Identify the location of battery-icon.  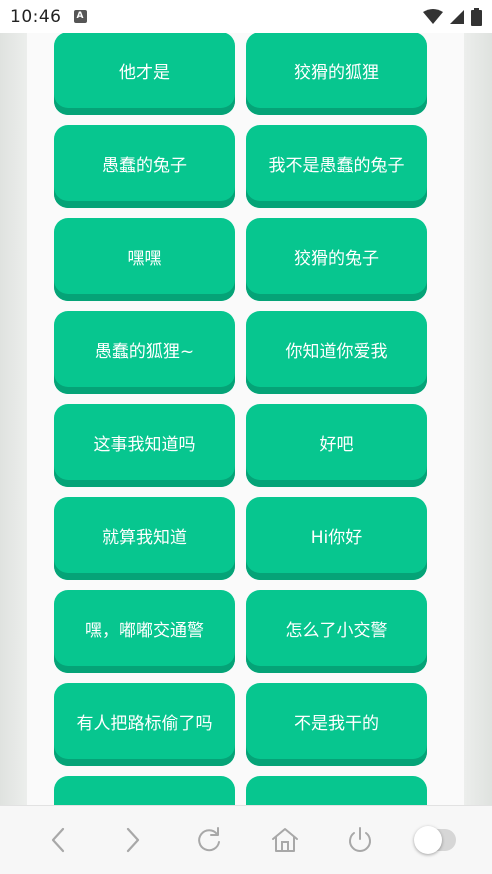
(476, 16).